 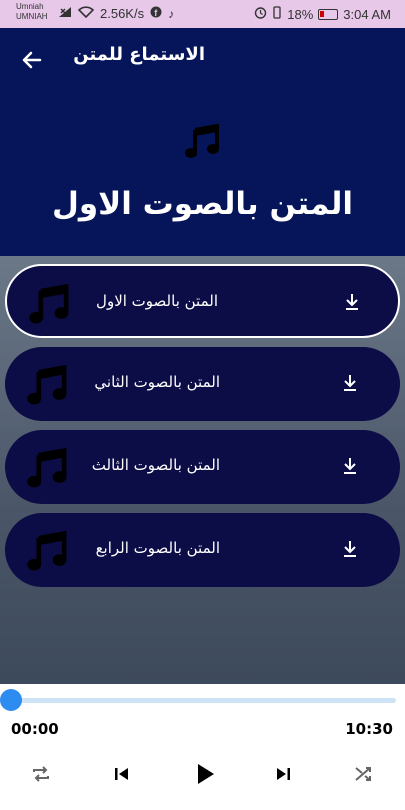 I want to click on alarm-icon, so click(x=260, y=14).